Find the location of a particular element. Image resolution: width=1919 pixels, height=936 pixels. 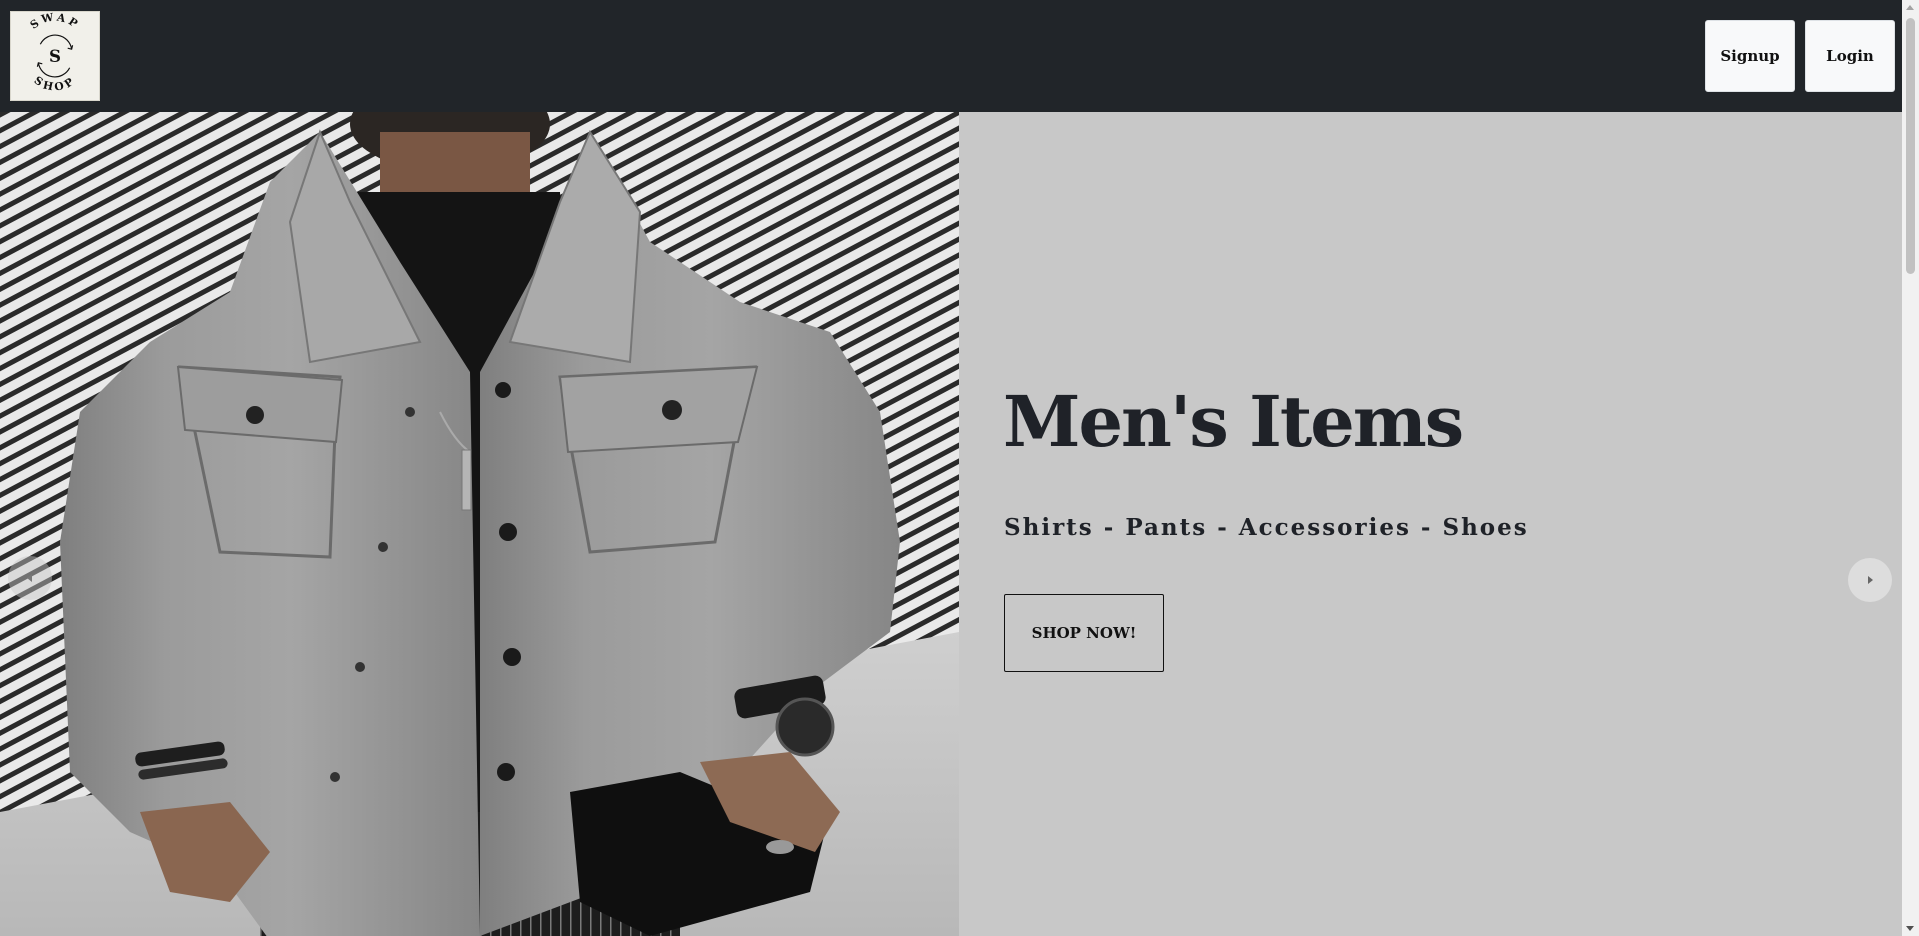

scrollbar-thumb is located at coordinates (1910, 146).